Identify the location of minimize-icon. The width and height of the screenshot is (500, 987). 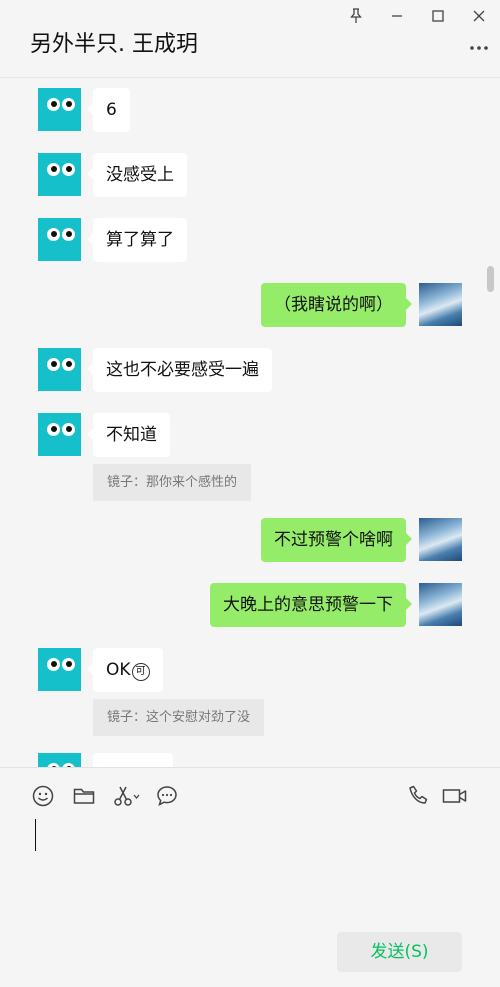
(397, 16).